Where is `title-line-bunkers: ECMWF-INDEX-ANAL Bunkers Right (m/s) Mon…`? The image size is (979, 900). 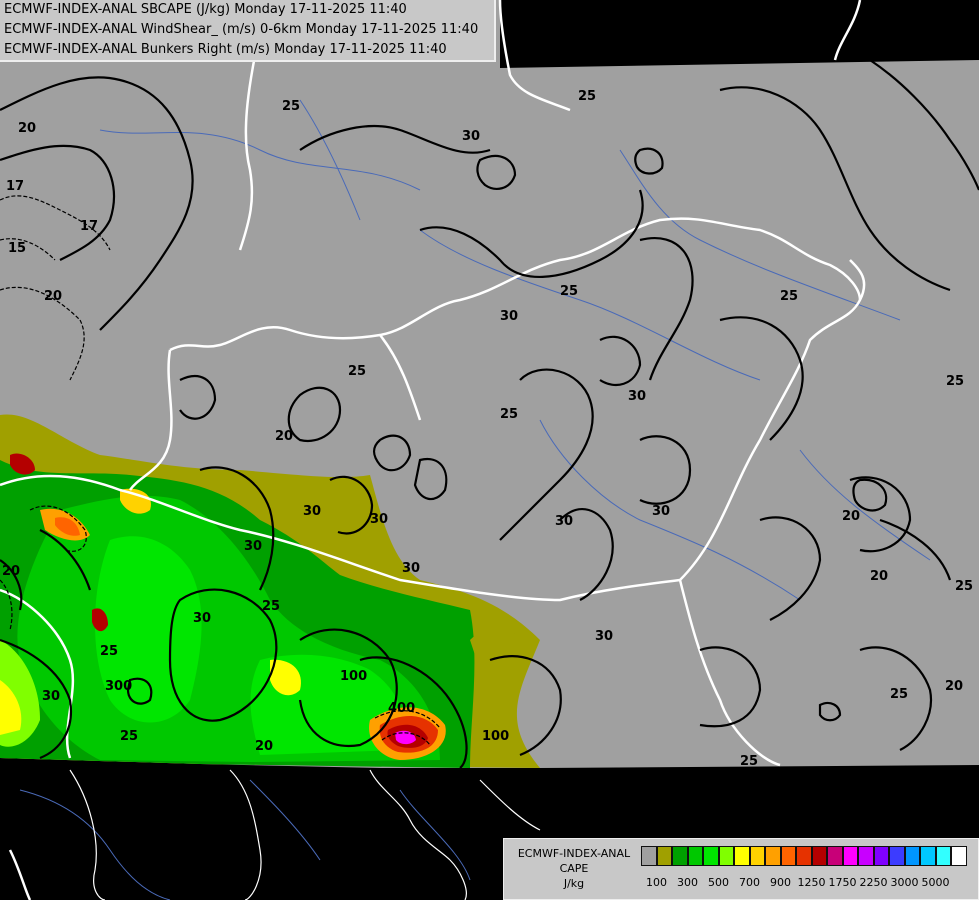 title-line-bunkers: ECMWF-INDEX-ANAL Bunkers Right (m/s) Mon… is located at coordinates (225, 49).